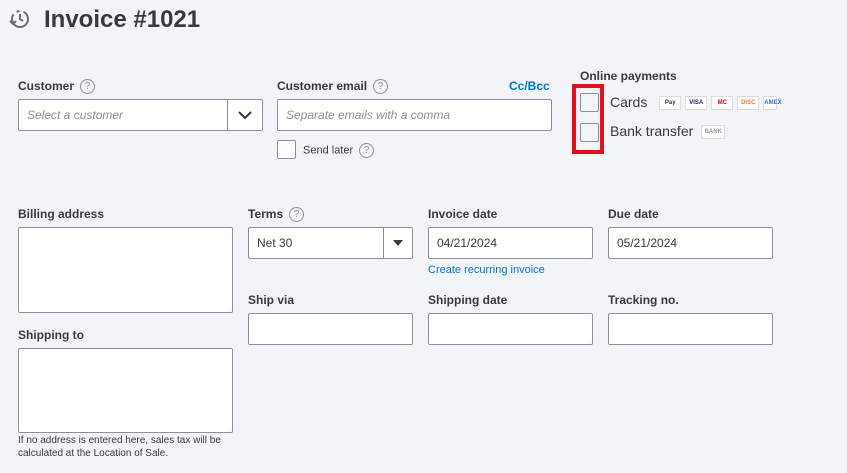 This screenshot has width=847, height=473. What do you see at coordinates (652, 131) in the screenshot?
I see `bank-transfer-label: Bank transfer` at bounding box center [652, 131].